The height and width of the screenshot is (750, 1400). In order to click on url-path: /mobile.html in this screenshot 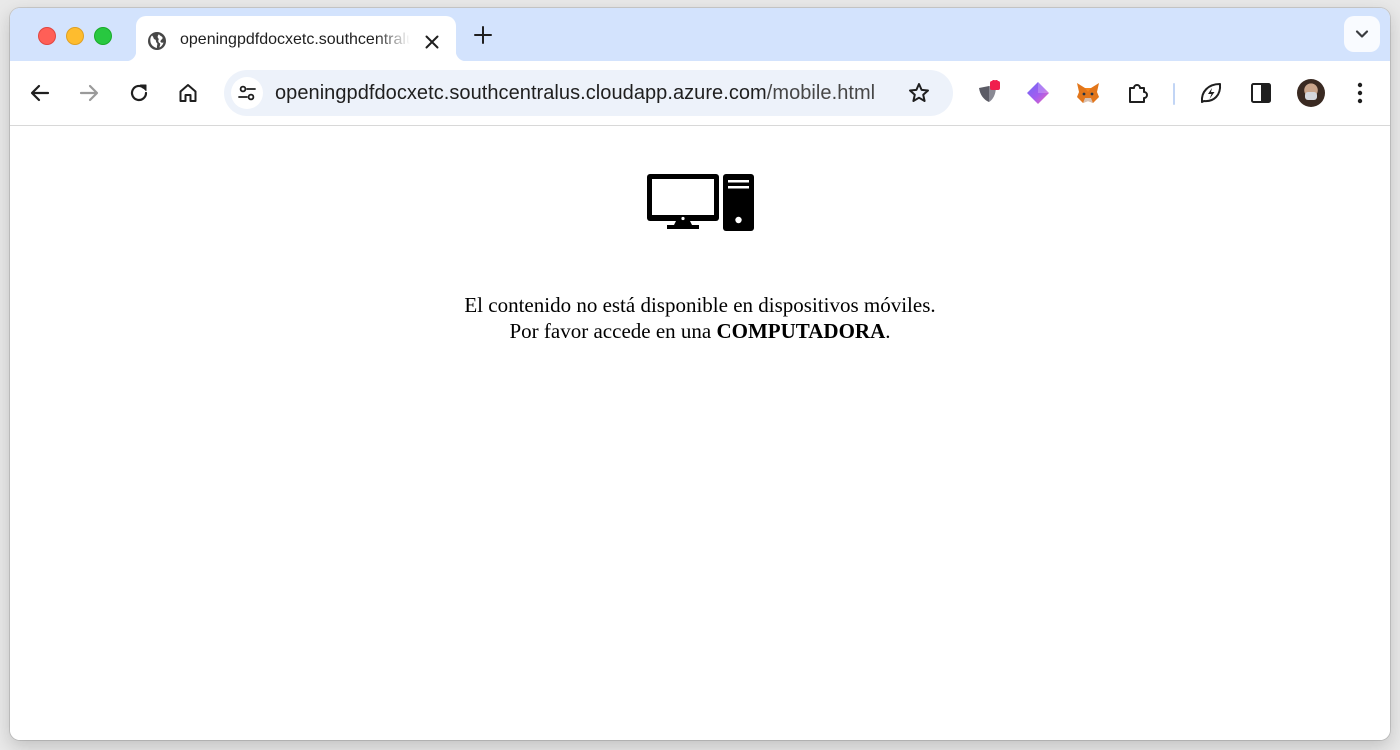, I will do `click(821, 93)`.